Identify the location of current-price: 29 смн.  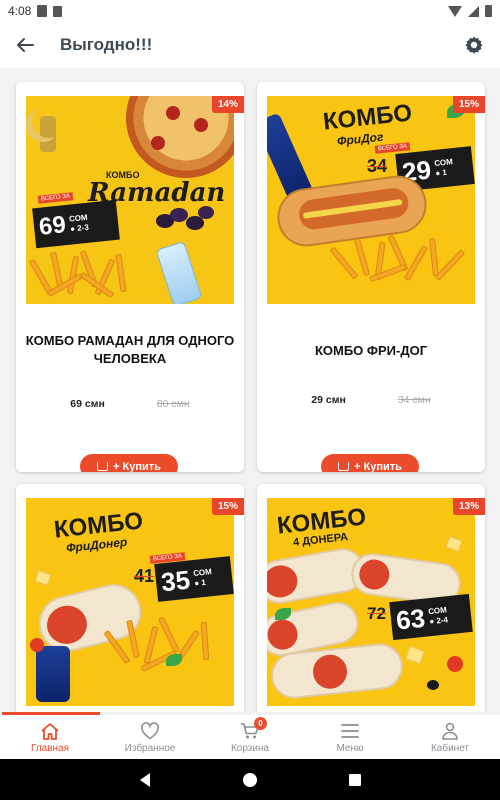
(328, 400).